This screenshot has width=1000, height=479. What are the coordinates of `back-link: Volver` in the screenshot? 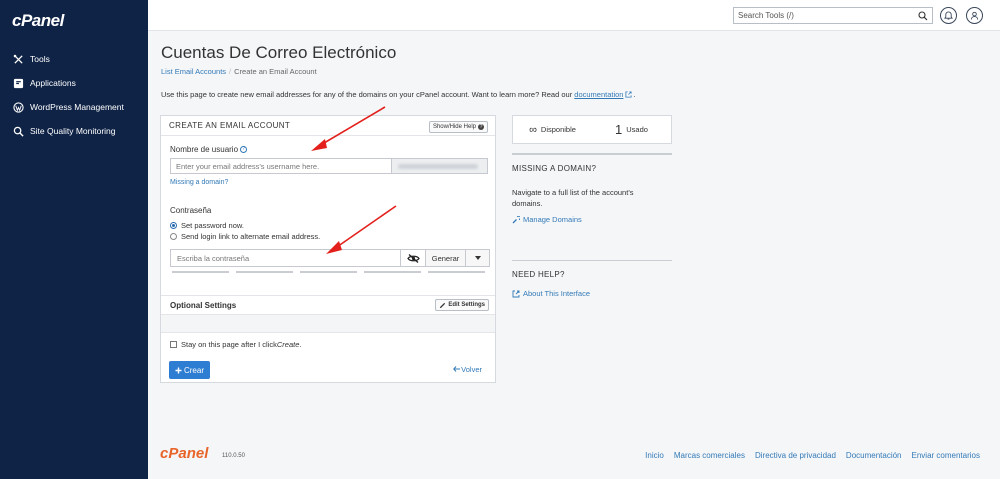 It's located at (467, 369).